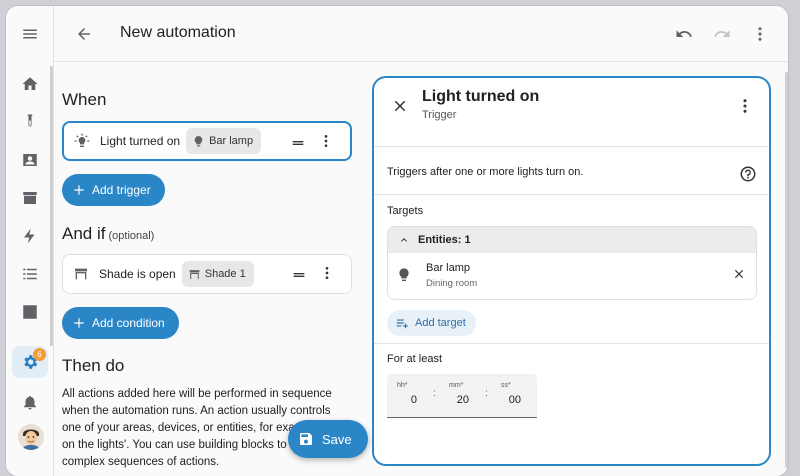 This screenshot has height=476, width=800. Describe the element at coordinates (231, 141) in the screenshot. I see `trigger-entity-label: Bar lamp` at that location.